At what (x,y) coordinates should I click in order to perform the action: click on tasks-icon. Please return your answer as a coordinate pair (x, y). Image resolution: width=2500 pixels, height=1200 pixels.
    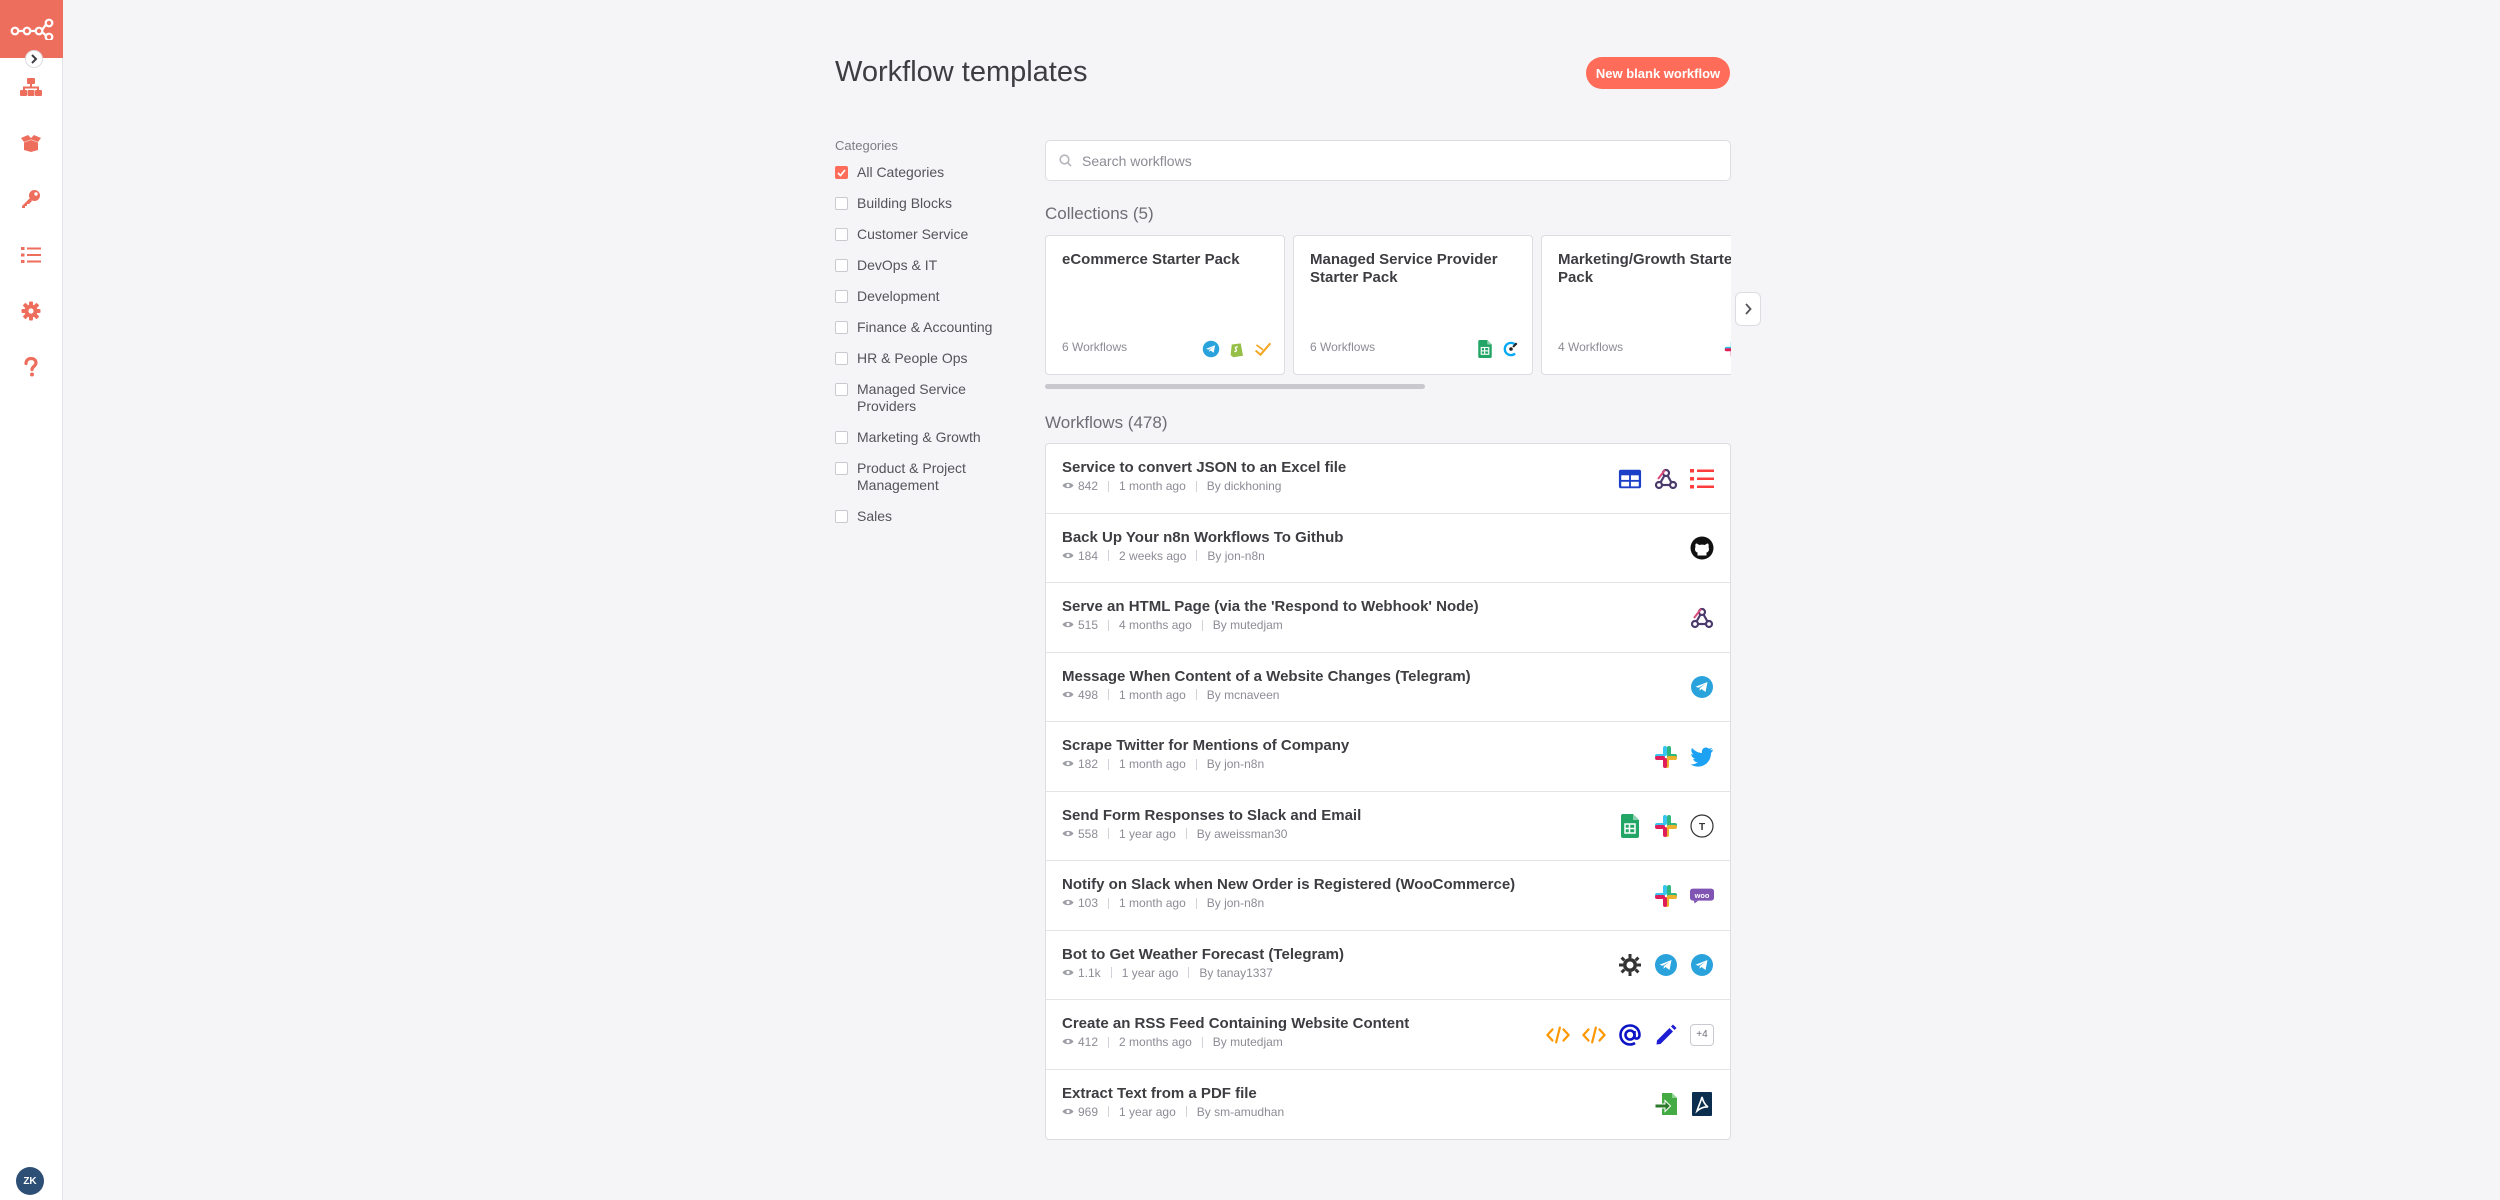
    Looking at the image, I should click on (31, 255).